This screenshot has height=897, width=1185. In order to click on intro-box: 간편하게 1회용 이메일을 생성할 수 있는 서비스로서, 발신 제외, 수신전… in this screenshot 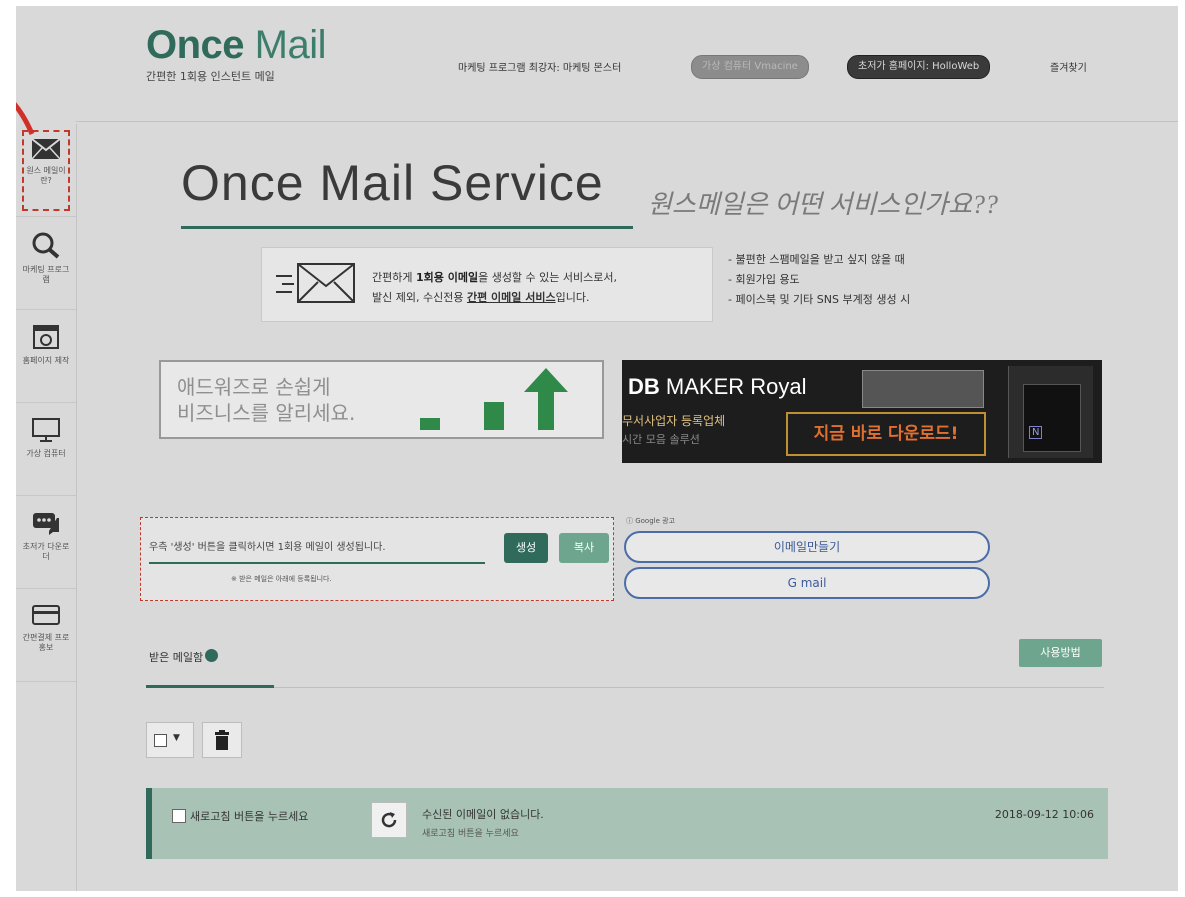, I will do `click(487, 284)`.